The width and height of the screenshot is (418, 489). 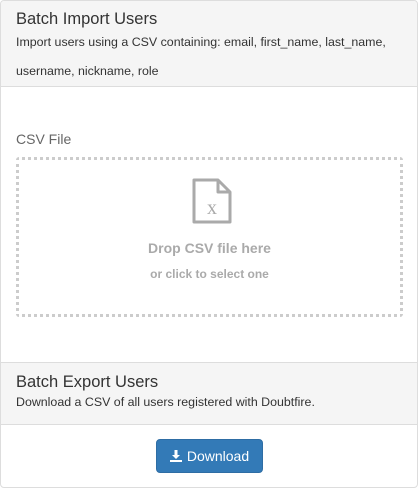 I want to click on dropzone-main-text: Drop CSV file here, so click(x=209, y=248).